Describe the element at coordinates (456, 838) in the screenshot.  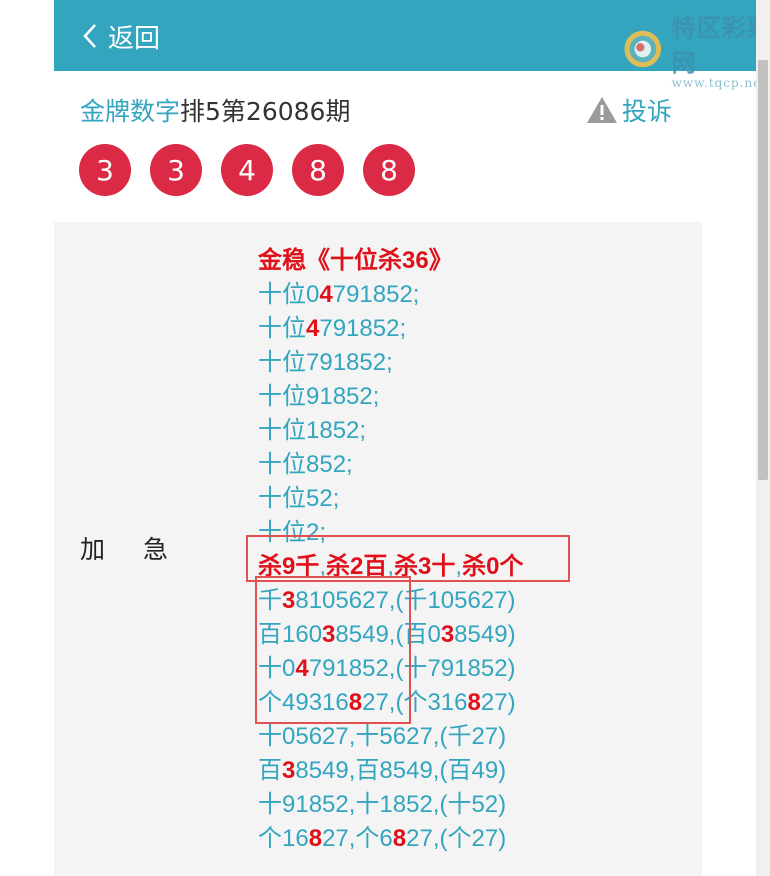
I see `line-text: 27,(个27)` at that location.